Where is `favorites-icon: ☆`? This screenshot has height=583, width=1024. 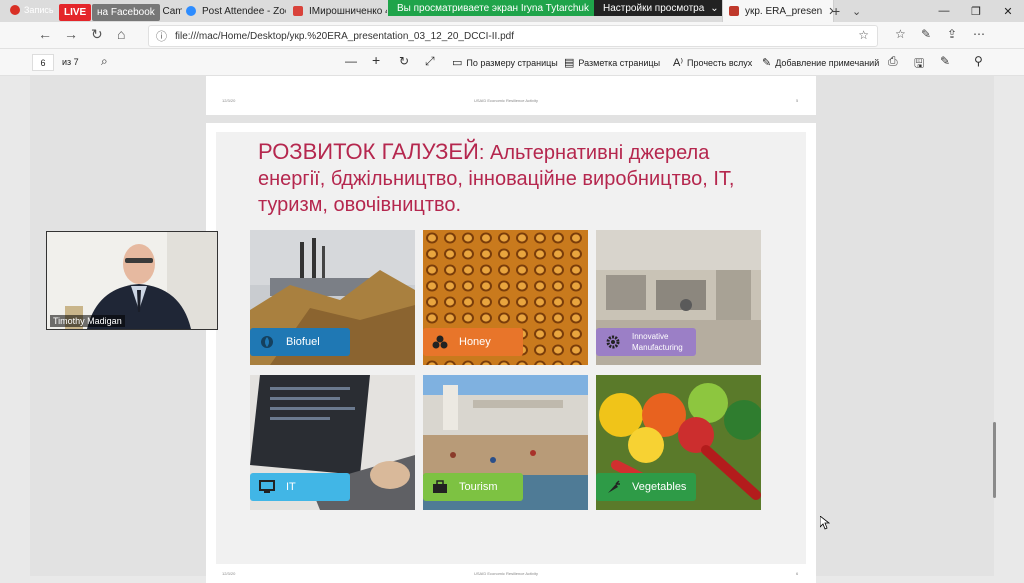
favorites-icon: ☆ is located at coordinates (900, 34).